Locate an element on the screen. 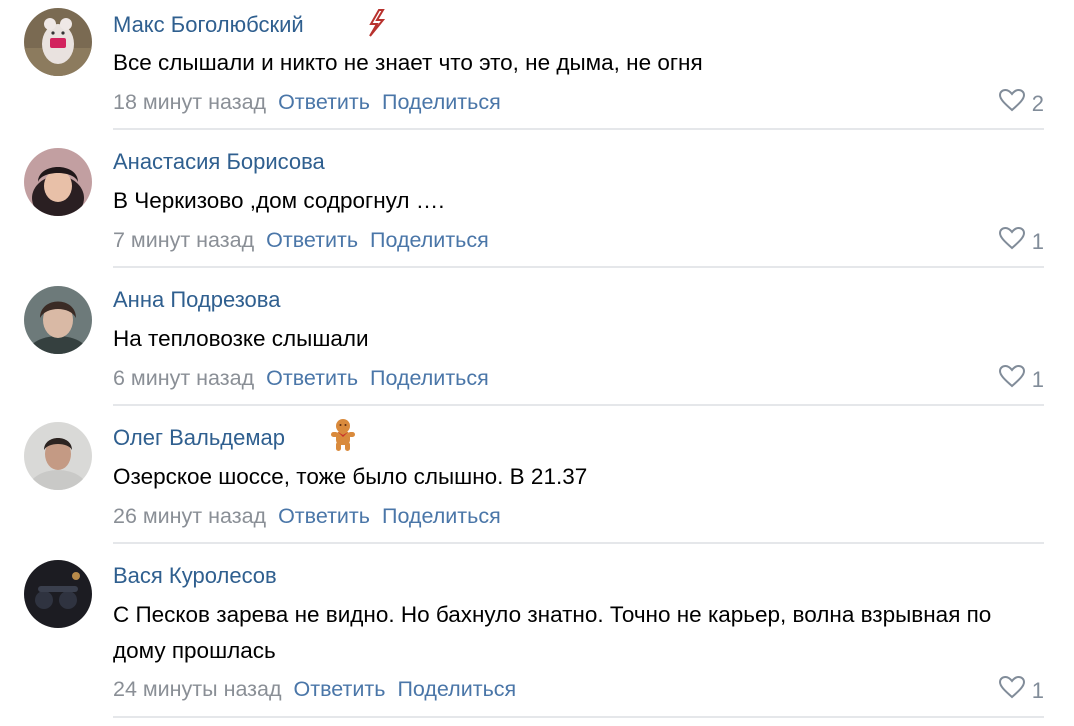 The width and height of the screenshot is (1074, 726). comment-meta: 7 минут назад Ответить Поделиться is located at coordinates (301, 240).